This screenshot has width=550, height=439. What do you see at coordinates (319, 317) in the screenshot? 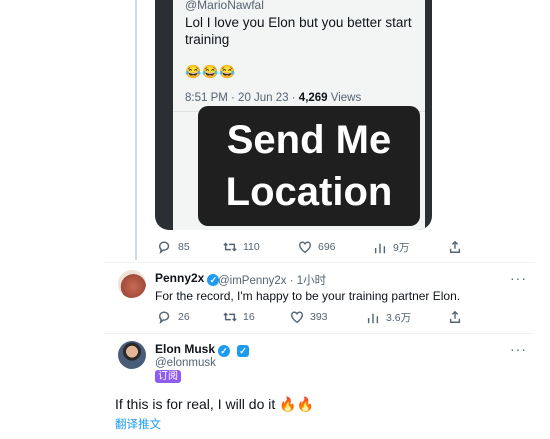
I see `like-count: 393` at bounding box center [319, 317].